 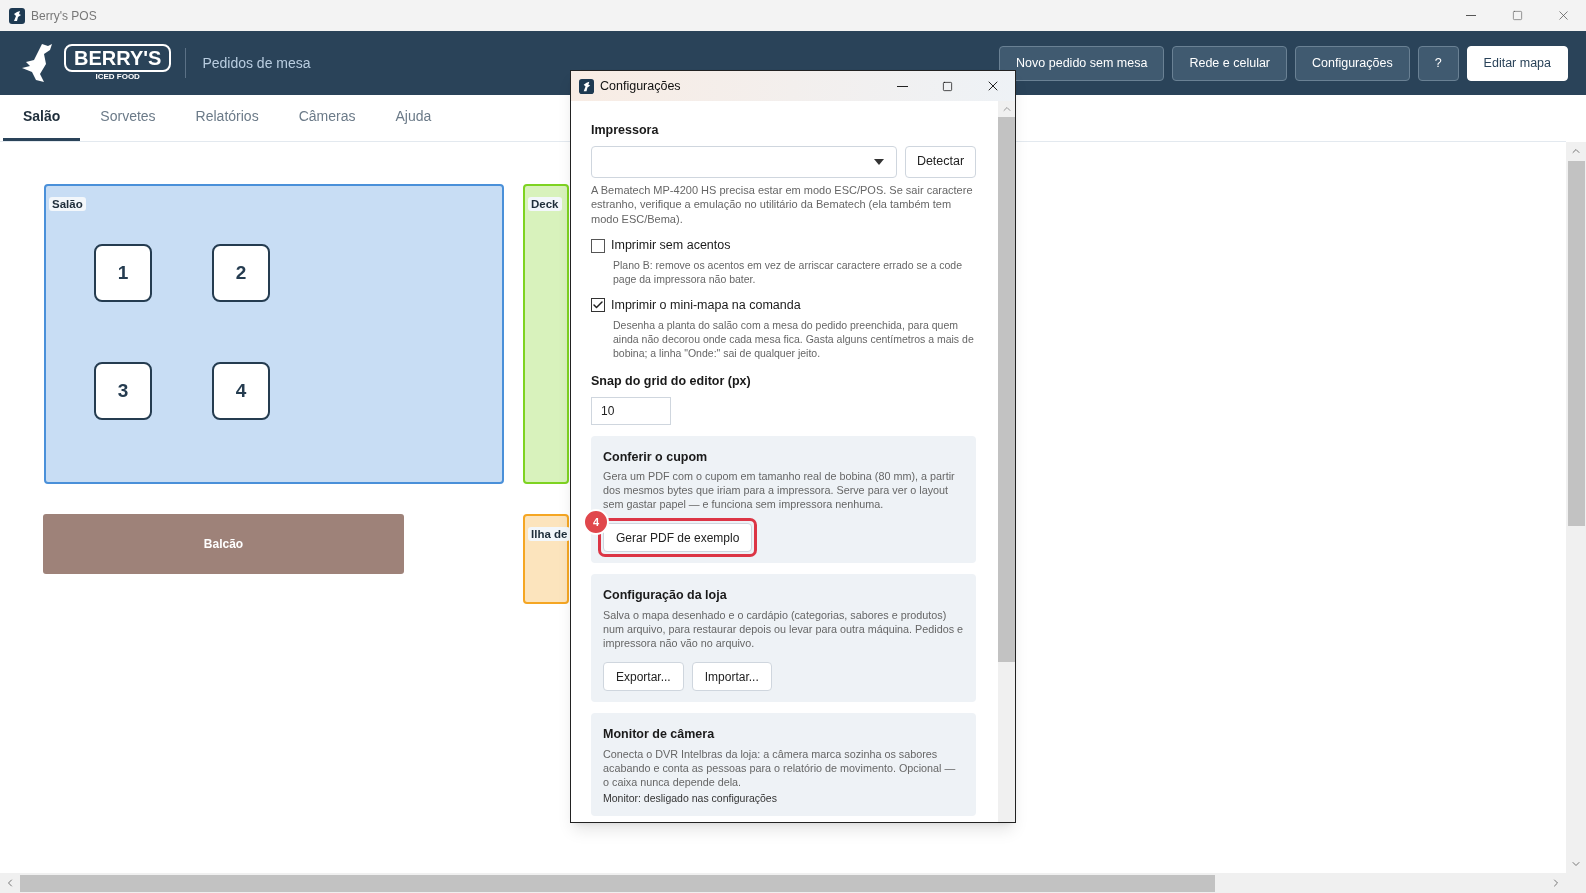 I want to click on logo-text: BERRY'S, so click(x=118, y=58).